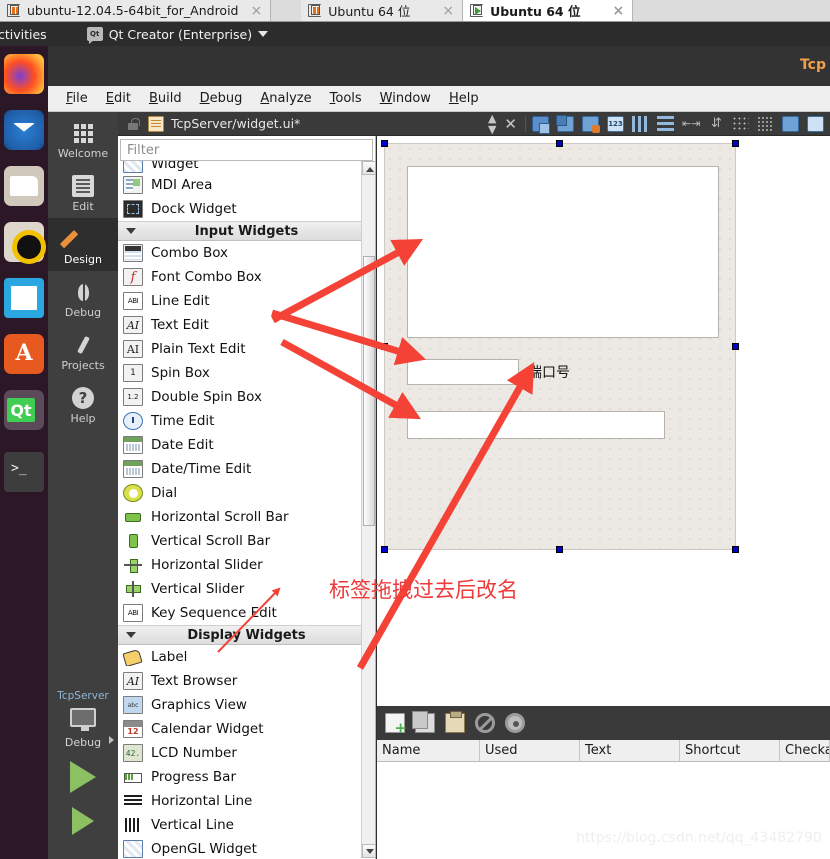  What do you see at coordinates (246, 753) in the screenshot?
I see `widget-item-lcd-number: LCD Number` at bounding box center [246, 753].